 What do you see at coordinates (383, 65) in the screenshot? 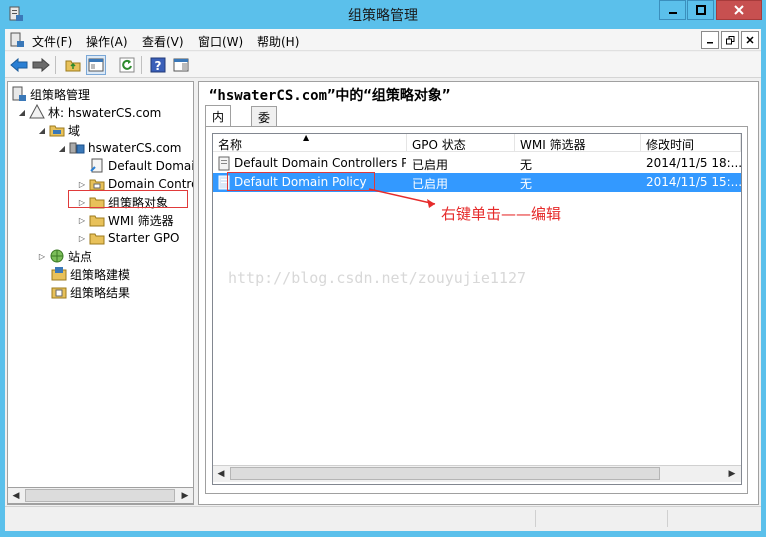
I see `toolbar: ?` at bounding box center [383, 65].